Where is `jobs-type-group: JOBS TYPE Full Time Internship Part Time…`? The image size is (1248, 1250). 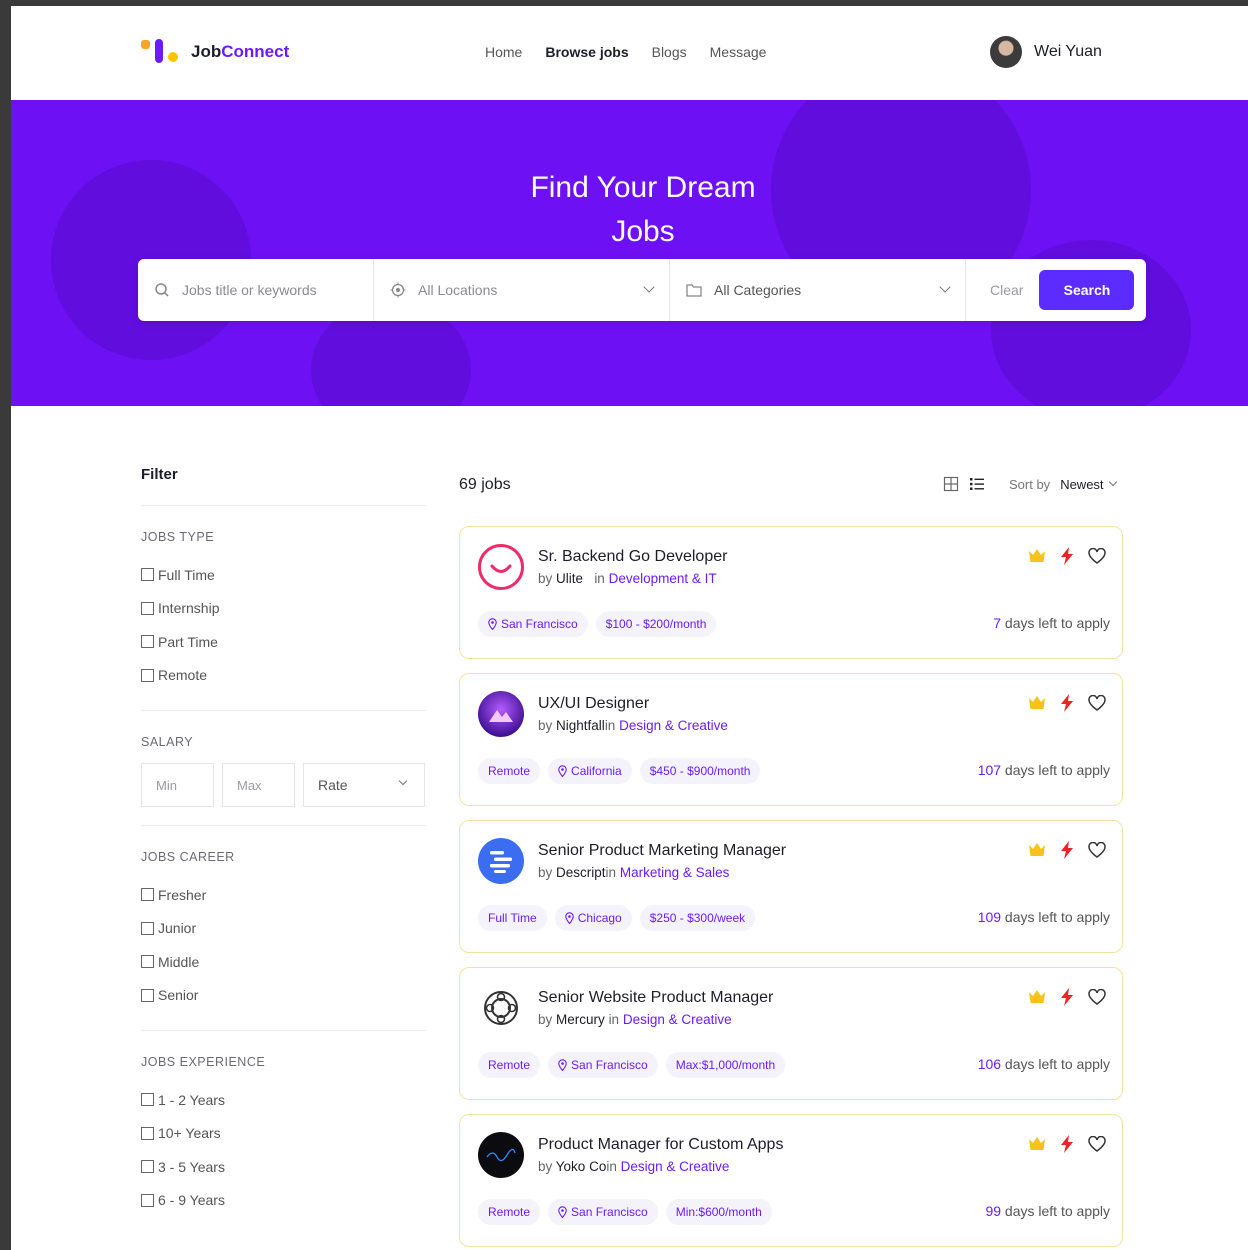
jobs-type-group: JOBS TYPE Full Time Internship Part Time… is located at coordinates (283, 608).